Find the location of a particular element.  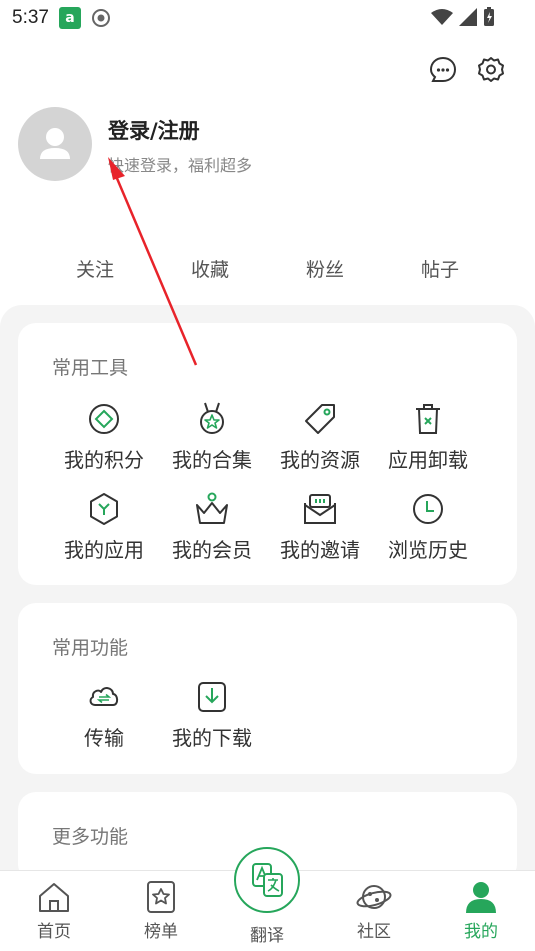

trash-icon is located at coordinates (428, 419).